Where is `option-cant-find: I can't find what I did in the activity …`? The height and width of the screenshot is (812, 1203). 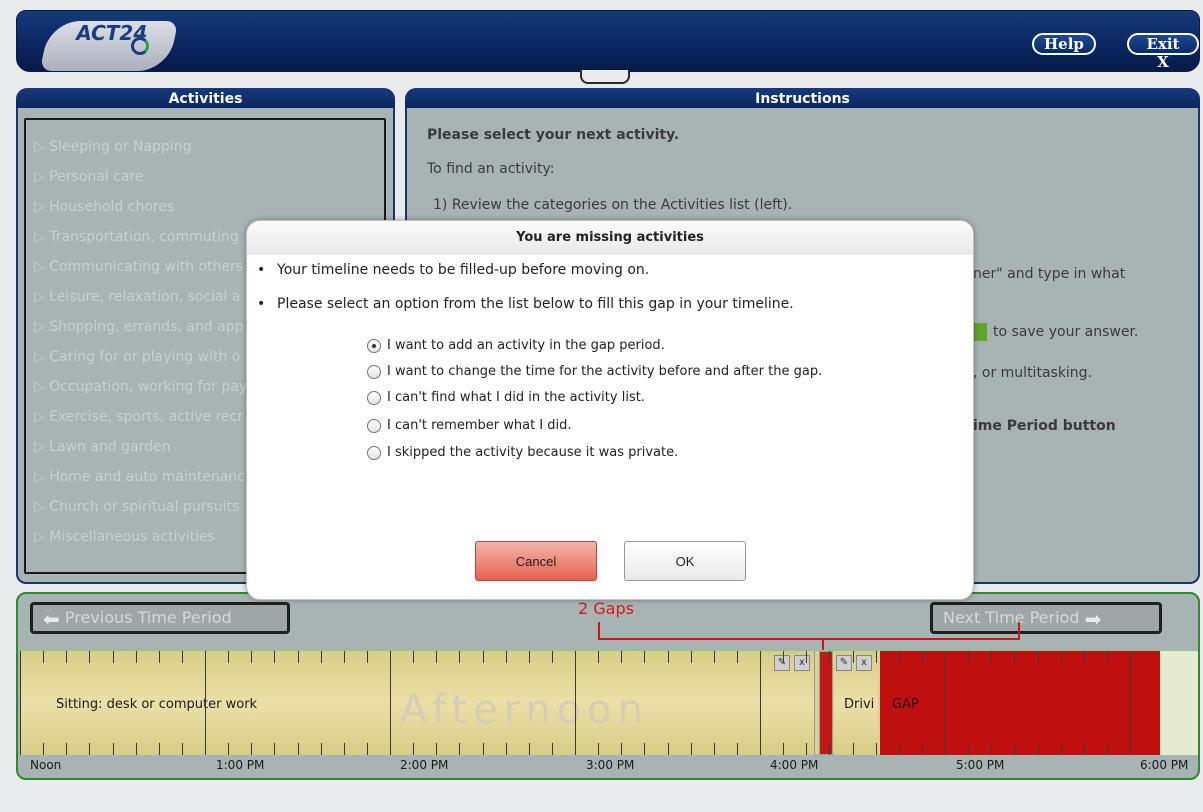
option-cant-find: I can't find what I did in the activity … is located at coordinates (506, 397).